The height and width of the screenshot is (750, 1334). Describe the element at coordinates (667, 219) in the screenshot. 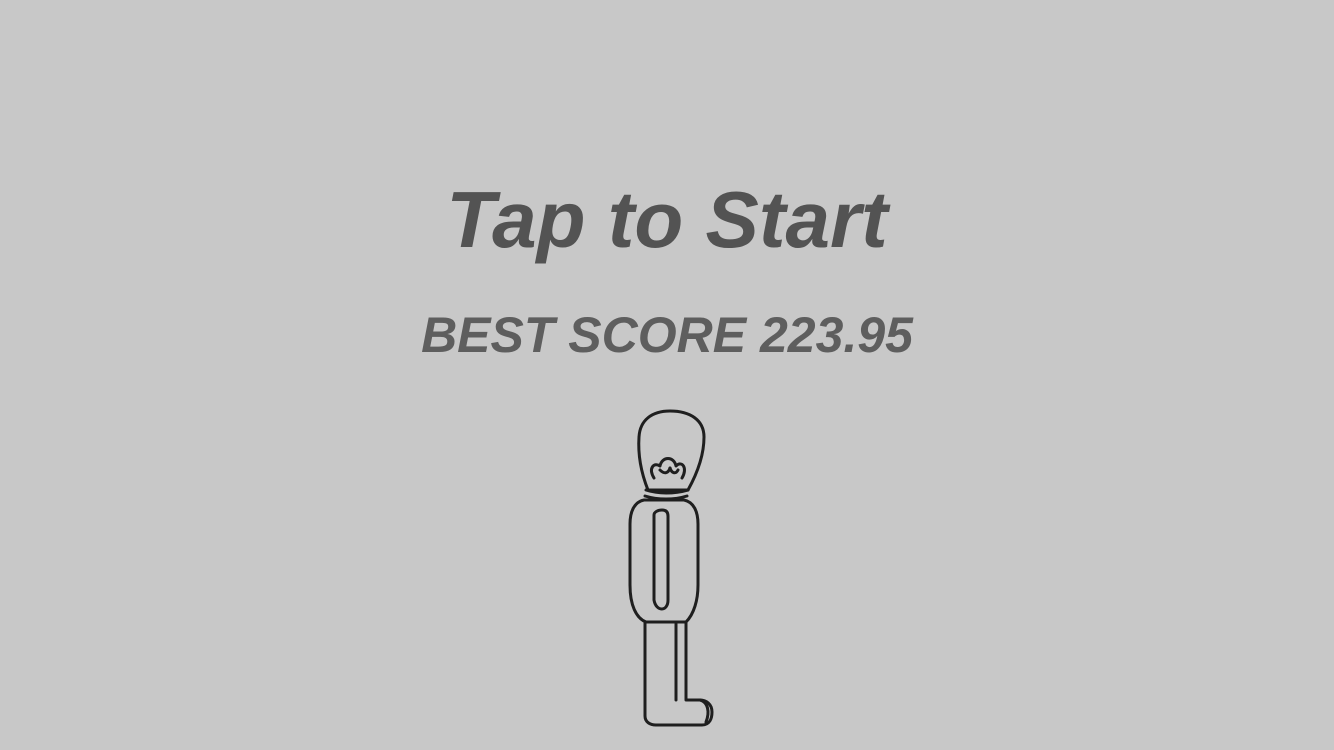

I see `tap-to-start-title: Tap to Start` at that location.